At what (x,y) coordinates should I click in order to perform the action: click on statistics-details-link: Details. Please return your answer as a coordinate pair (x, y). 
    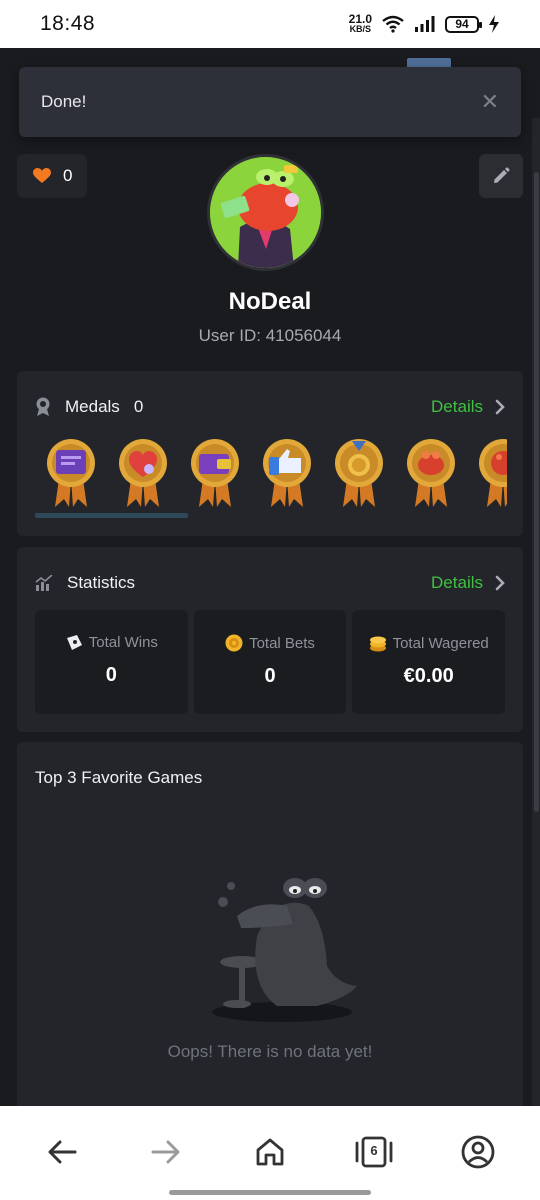
    Looking at the image, I should click on (468, 583).